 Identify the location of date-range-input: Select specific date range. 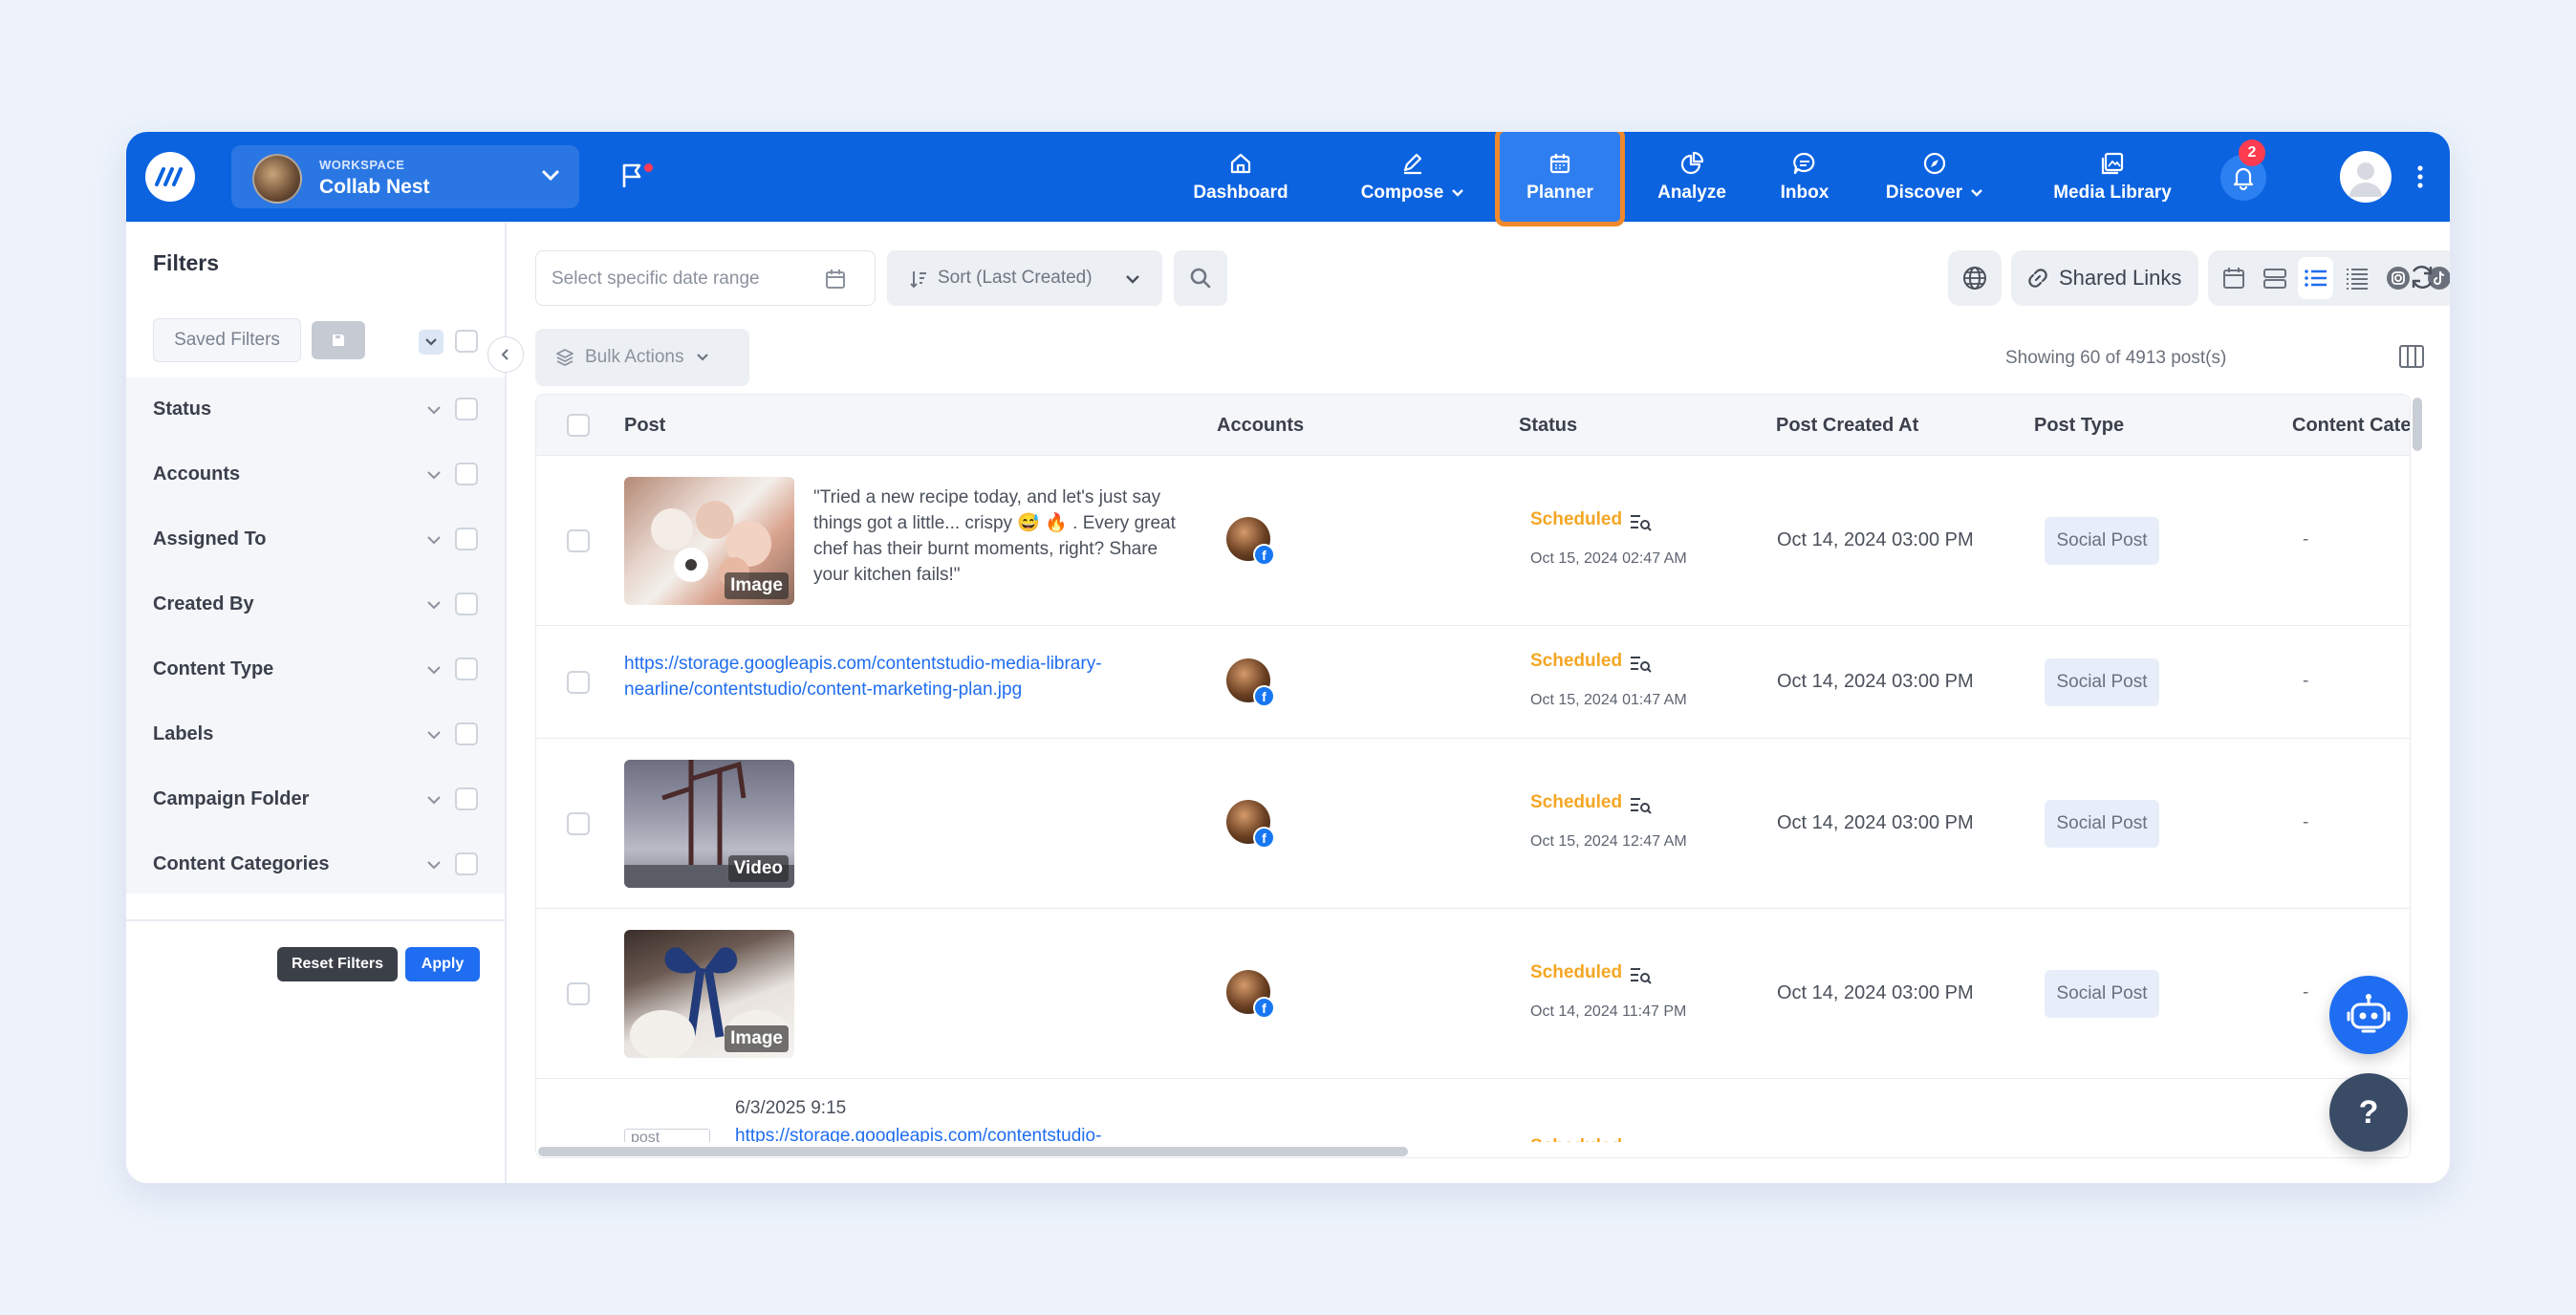
(705, 278).